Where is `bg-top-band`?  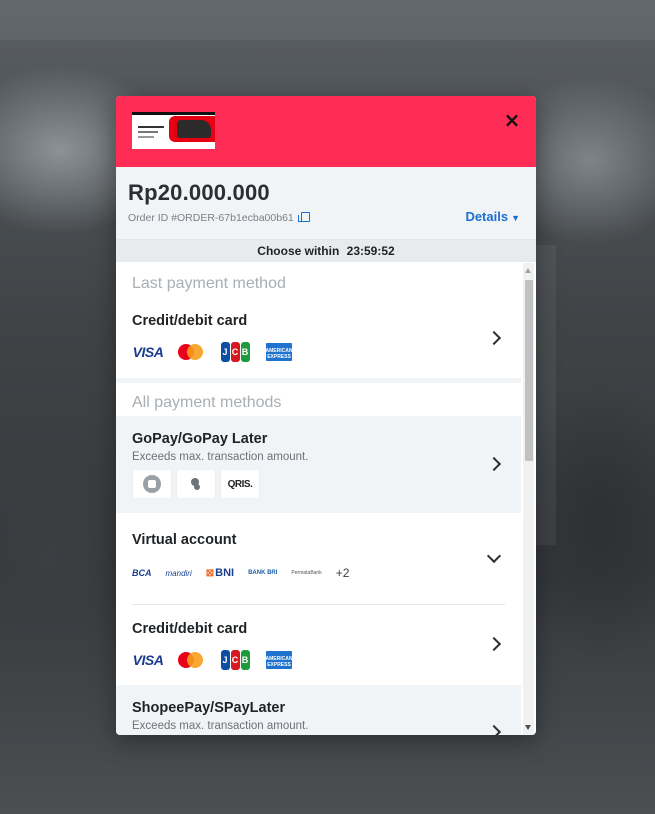 bg-top-band is located at coordinates (327, 20).